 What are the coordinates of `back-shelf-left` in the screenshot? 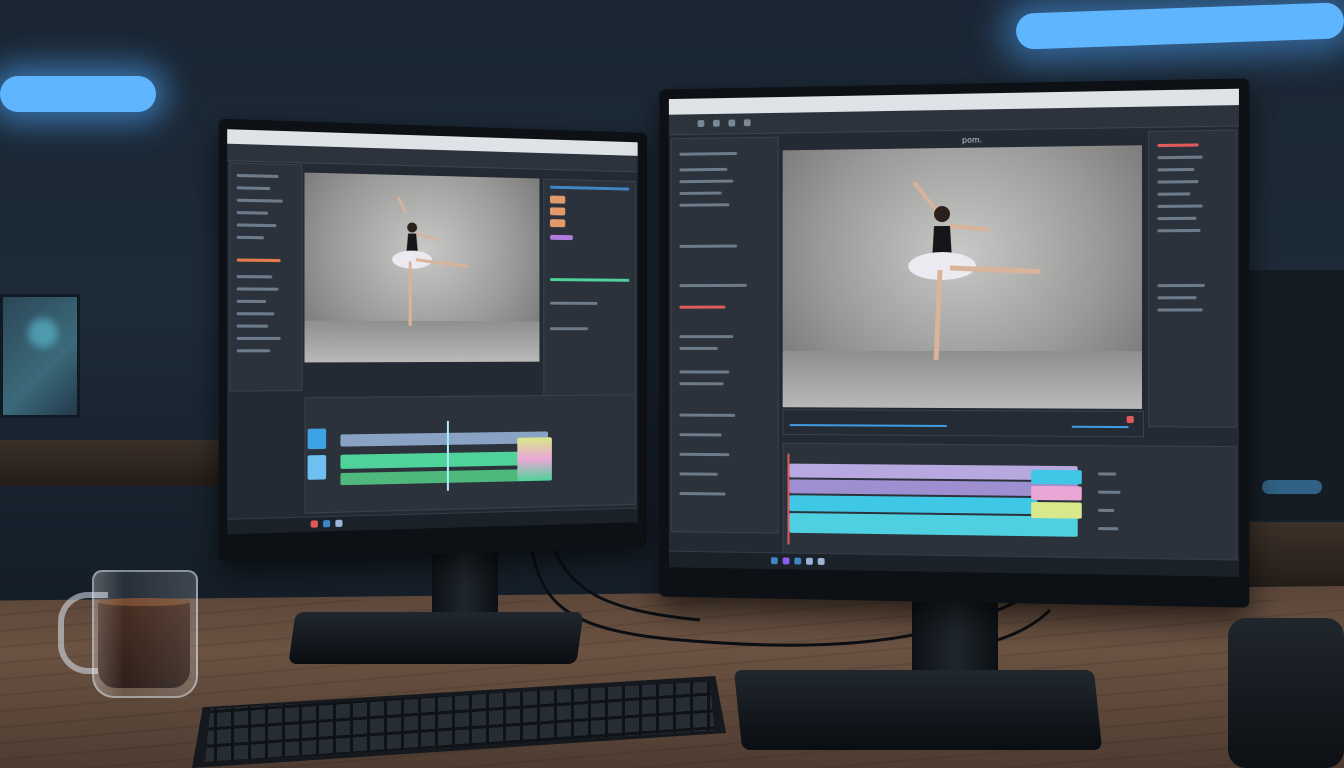 It's located at (115, 463).